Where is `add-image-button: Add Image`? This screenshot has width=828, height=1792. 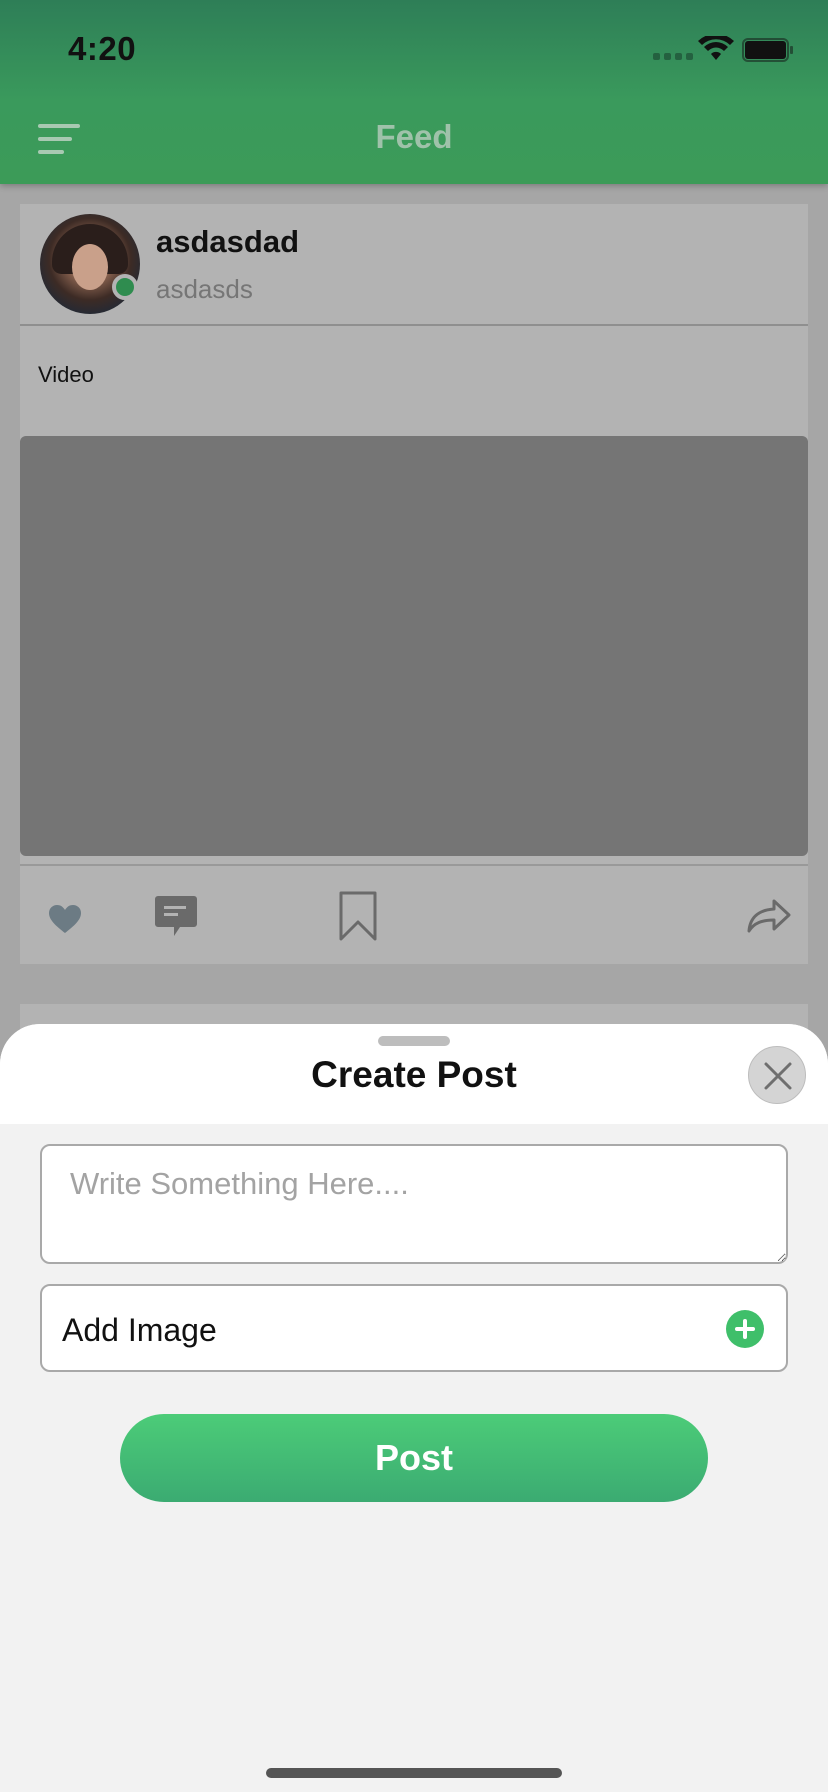 add-image-button: Add Image is located at coordinates (414, 1328).